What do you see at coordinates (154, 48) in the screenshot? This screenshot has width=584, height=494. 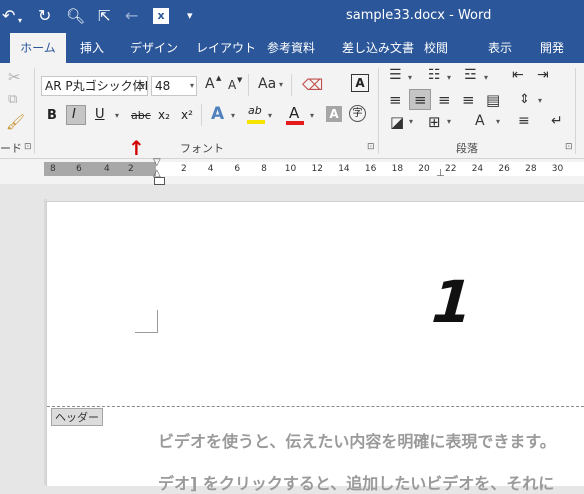 I see `tab-design: デザイン` at bounding box center [154, 48].